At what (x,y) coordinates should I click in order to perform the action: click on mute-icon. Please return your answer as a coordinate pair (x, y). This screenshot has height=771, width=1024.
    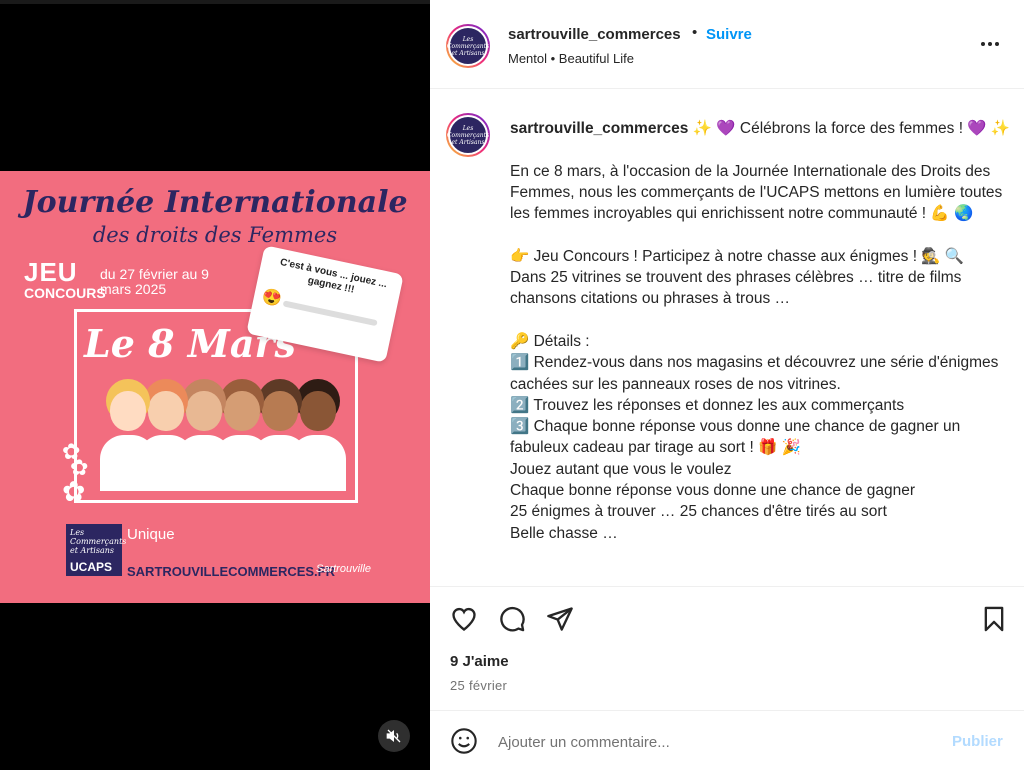
    Looking at the image, I should click on (393, 736).